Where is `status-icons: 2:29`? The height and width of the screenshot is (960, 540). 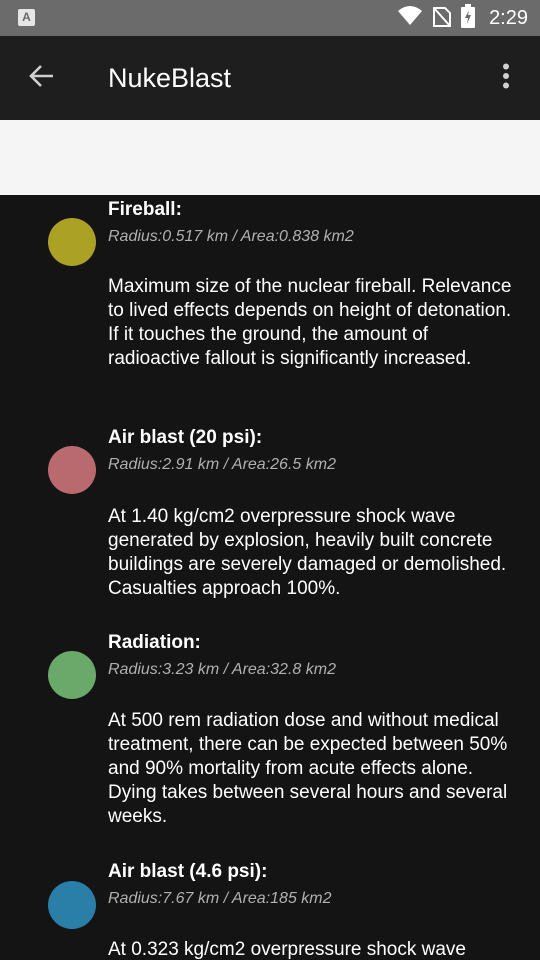 status-icons: 2:29 is located at coordinates (462, 18).